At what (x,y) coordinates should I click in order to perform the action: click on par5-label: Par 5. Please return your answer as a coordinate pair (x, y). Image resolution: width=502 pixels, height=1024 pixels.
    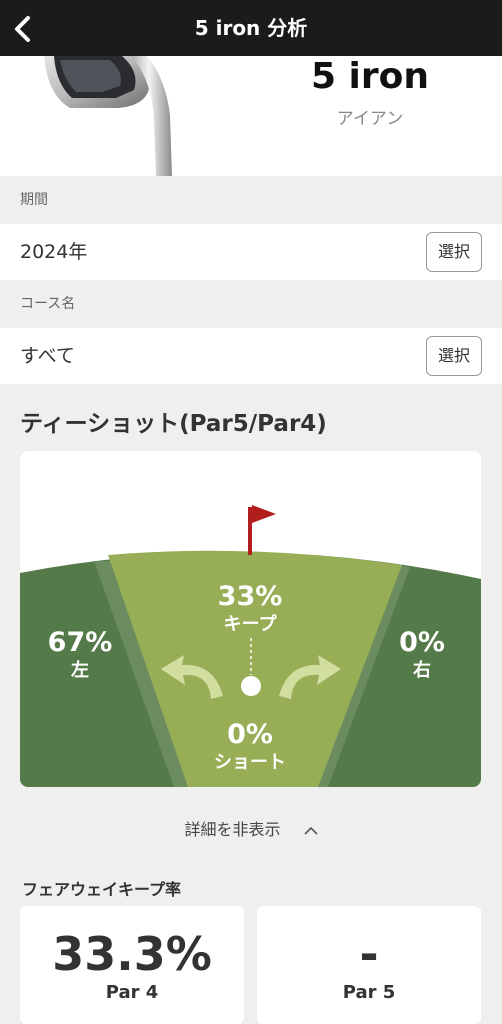
    Looking at the image, I should click on (369, 992).